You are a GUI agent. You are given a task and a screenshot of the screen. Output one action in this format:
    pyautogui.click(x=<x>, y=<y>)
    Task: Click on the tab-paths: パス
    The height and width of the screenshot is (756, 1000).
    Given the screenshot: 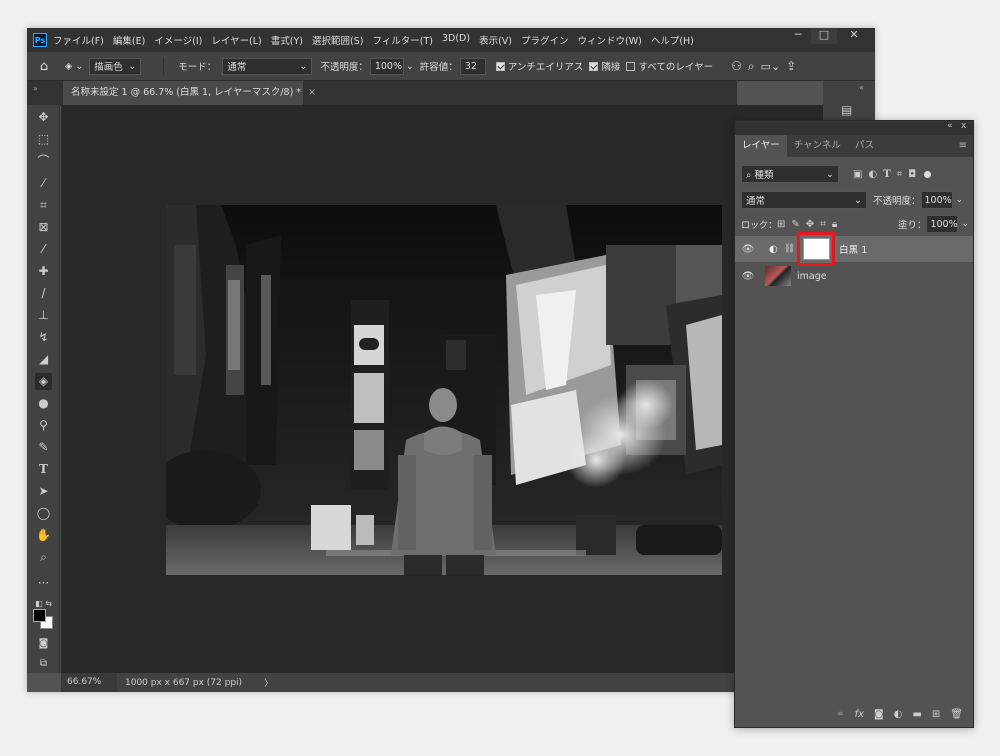 What is the action you would take?
    pyautogui.click(x=864, y=146)
    